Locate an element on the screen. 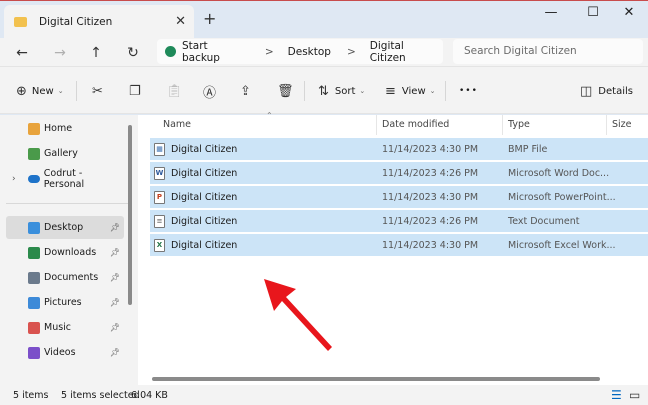 The height and width of the screenshot is (405, 648). documents-icon is located at coordinates (34, 277).